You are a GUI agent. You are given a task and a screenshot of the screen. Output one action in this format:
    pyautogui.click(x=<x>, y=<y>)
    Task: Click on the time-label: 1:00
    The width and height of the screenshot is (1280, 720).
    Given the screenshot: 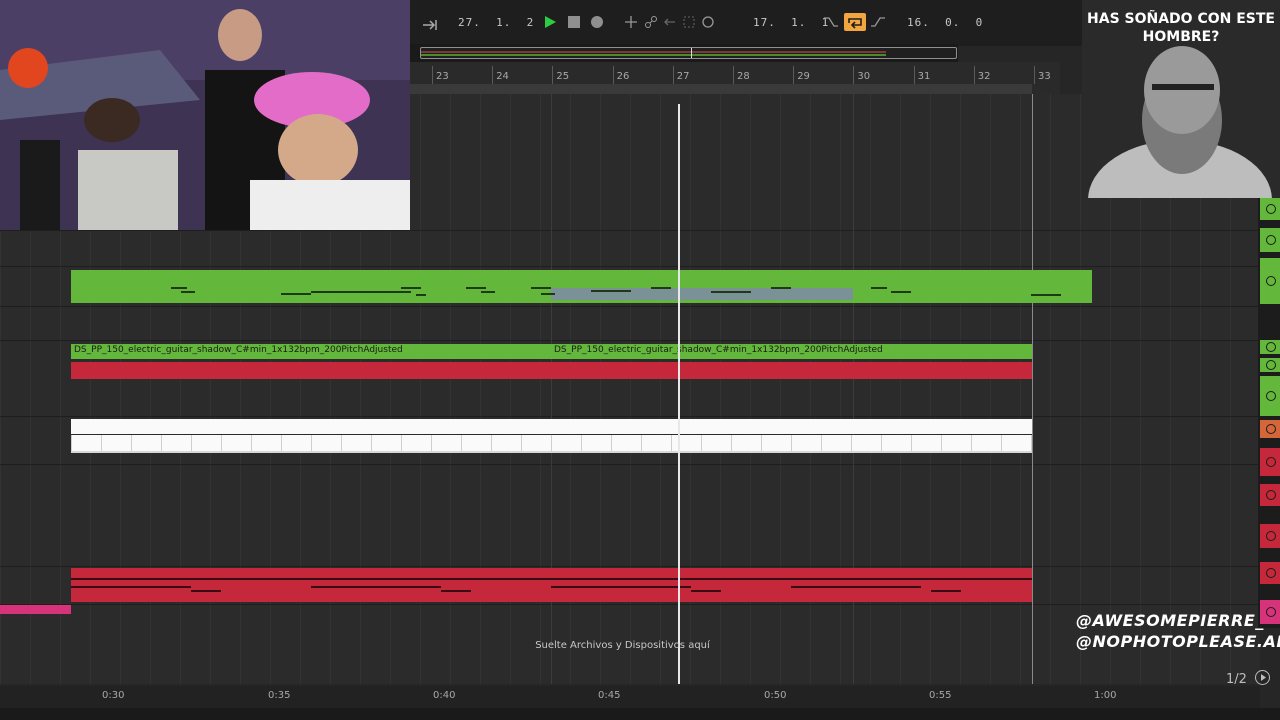 What is the action you would take?
    pyautogui.click(x=1105, y=695)
    